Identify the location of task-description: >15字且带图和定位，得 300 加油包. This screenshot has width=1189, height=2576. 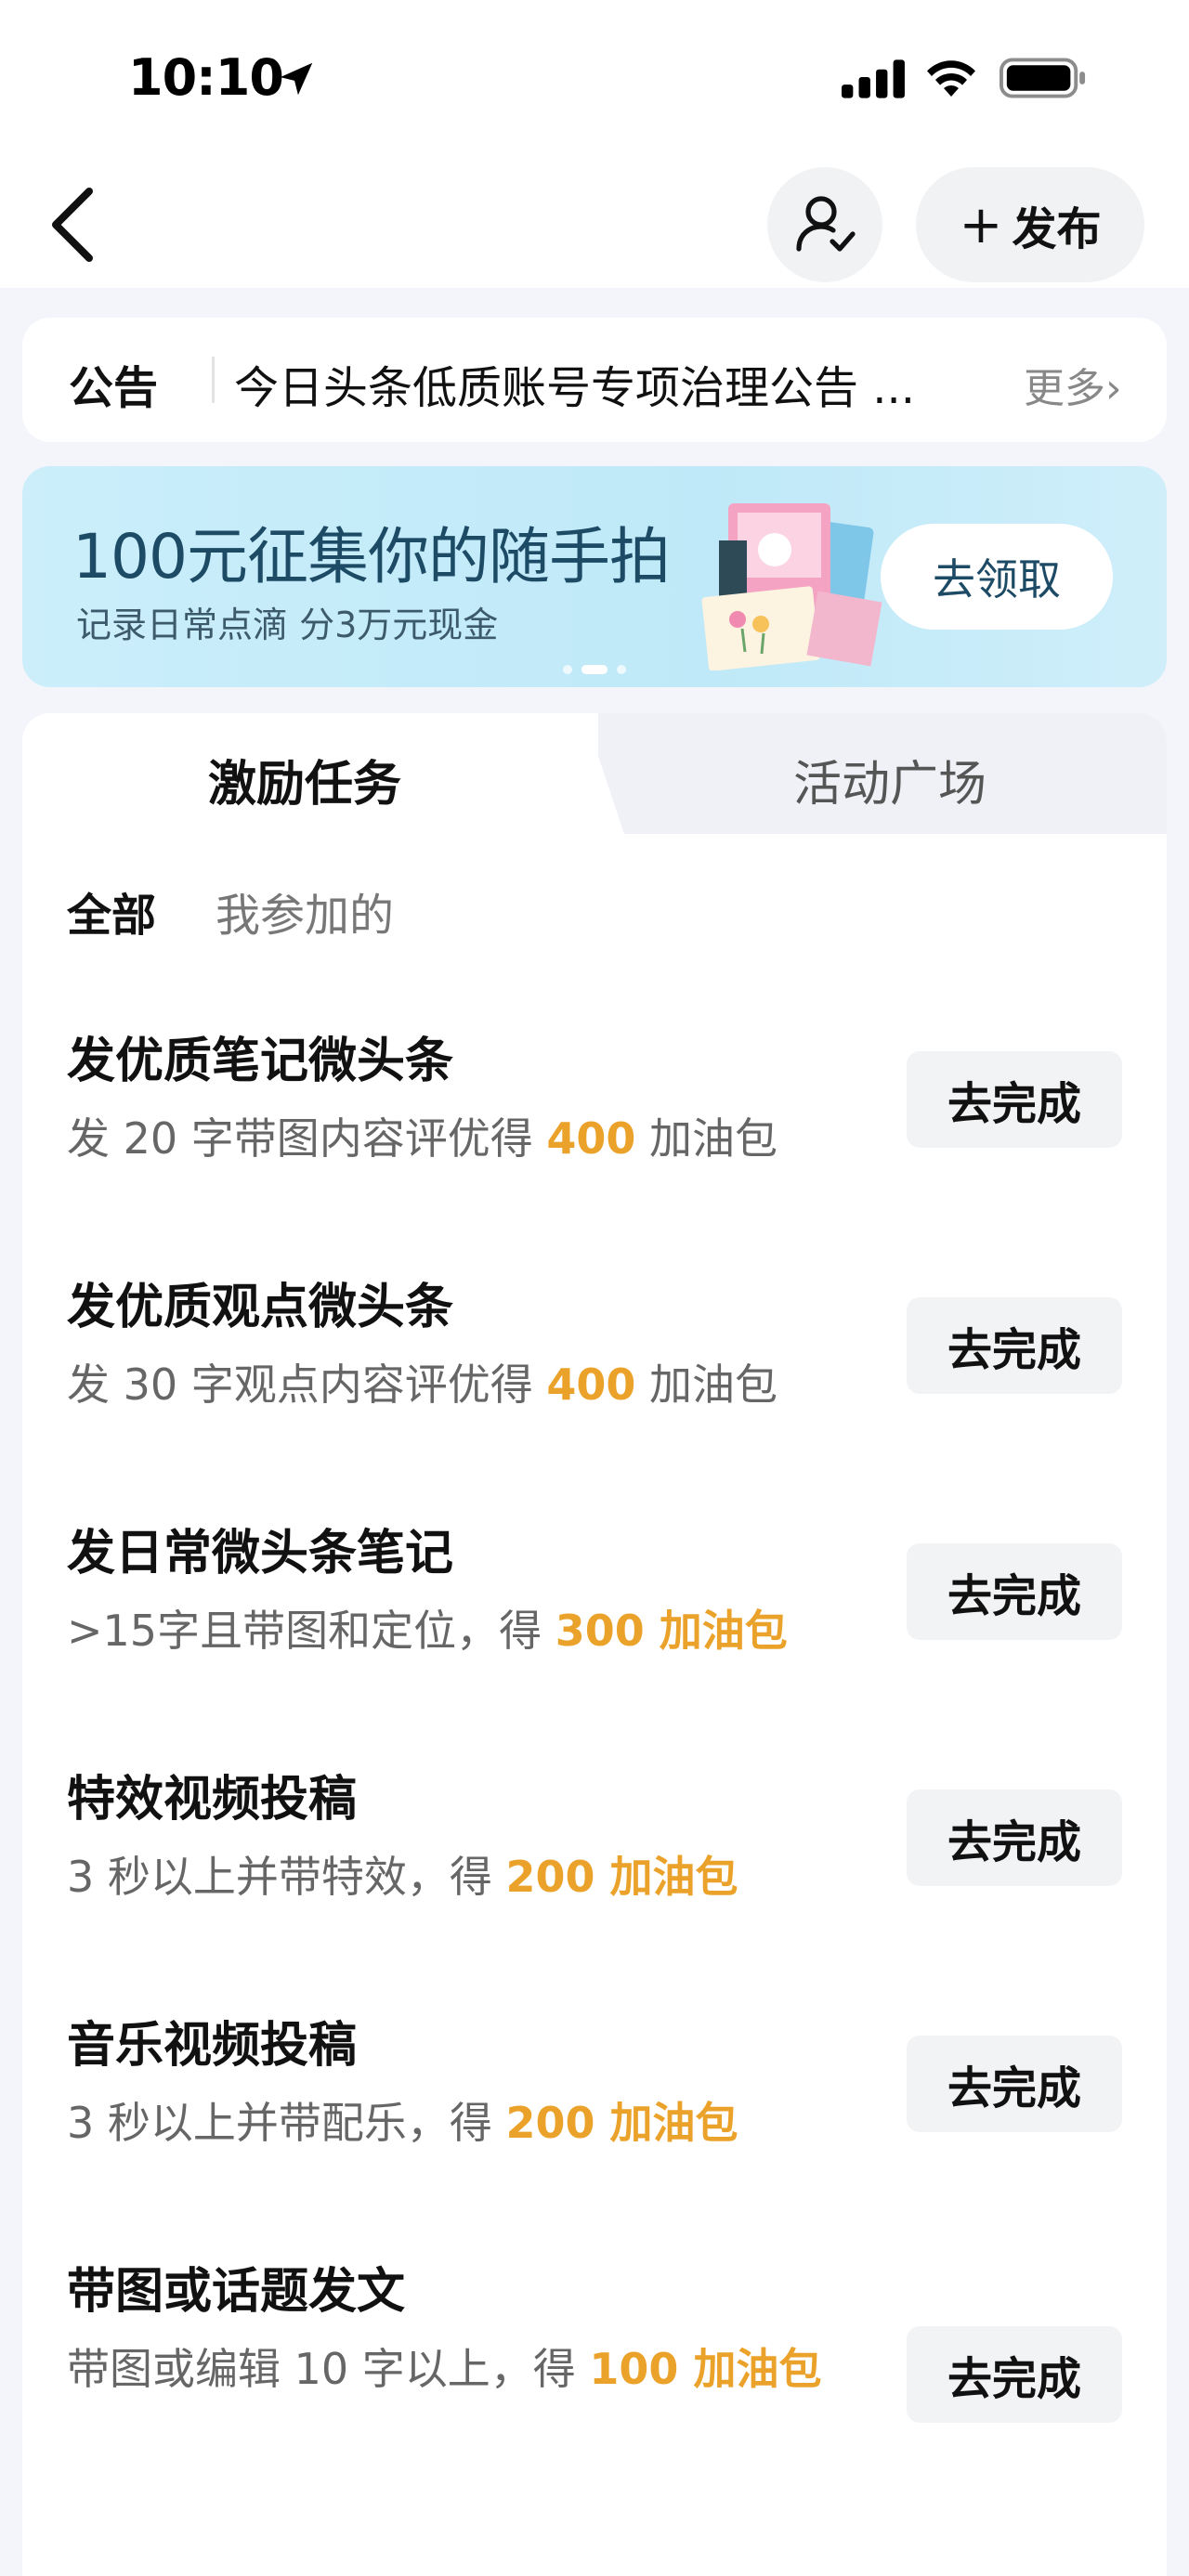
(475, 1631).